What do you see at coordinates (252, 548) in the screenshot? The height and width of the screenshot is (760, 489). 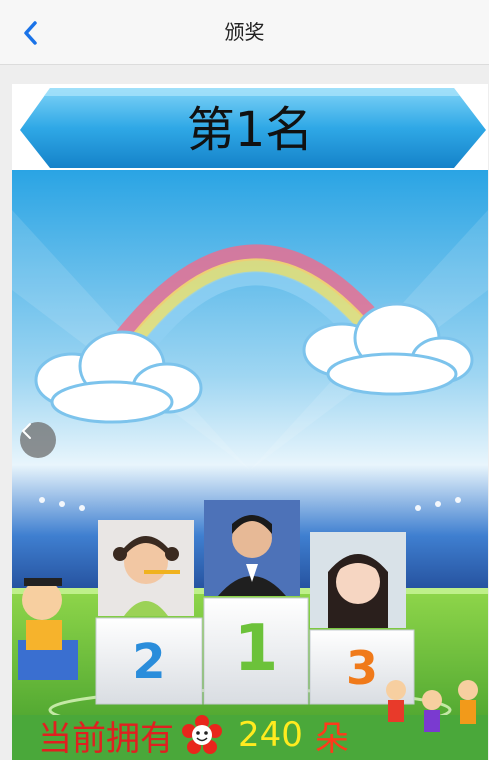 I see `man-portrait-photo` at bounding box center [252, 548].